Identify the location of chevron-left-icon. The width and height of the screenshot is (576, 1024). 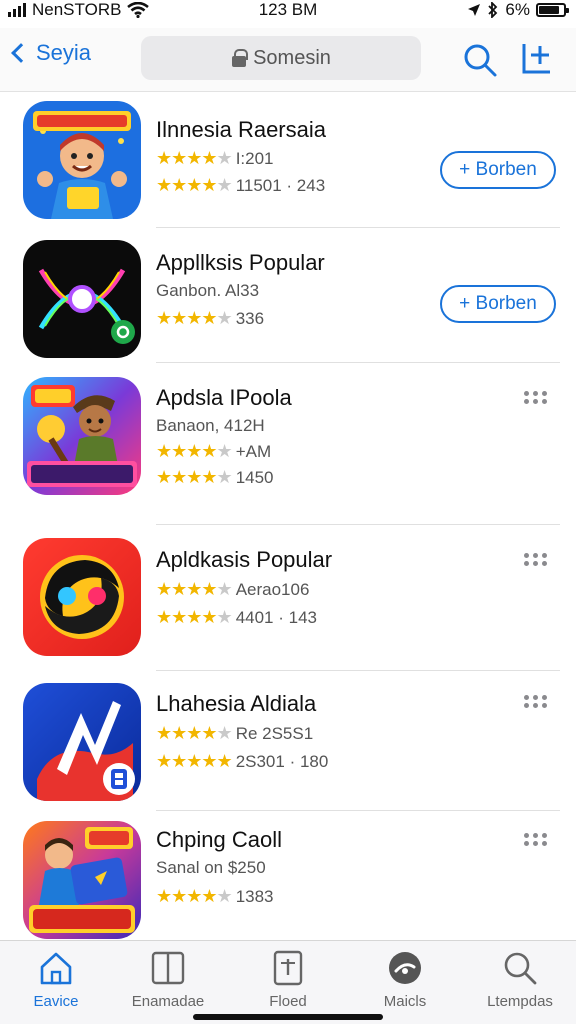
(21, 53).